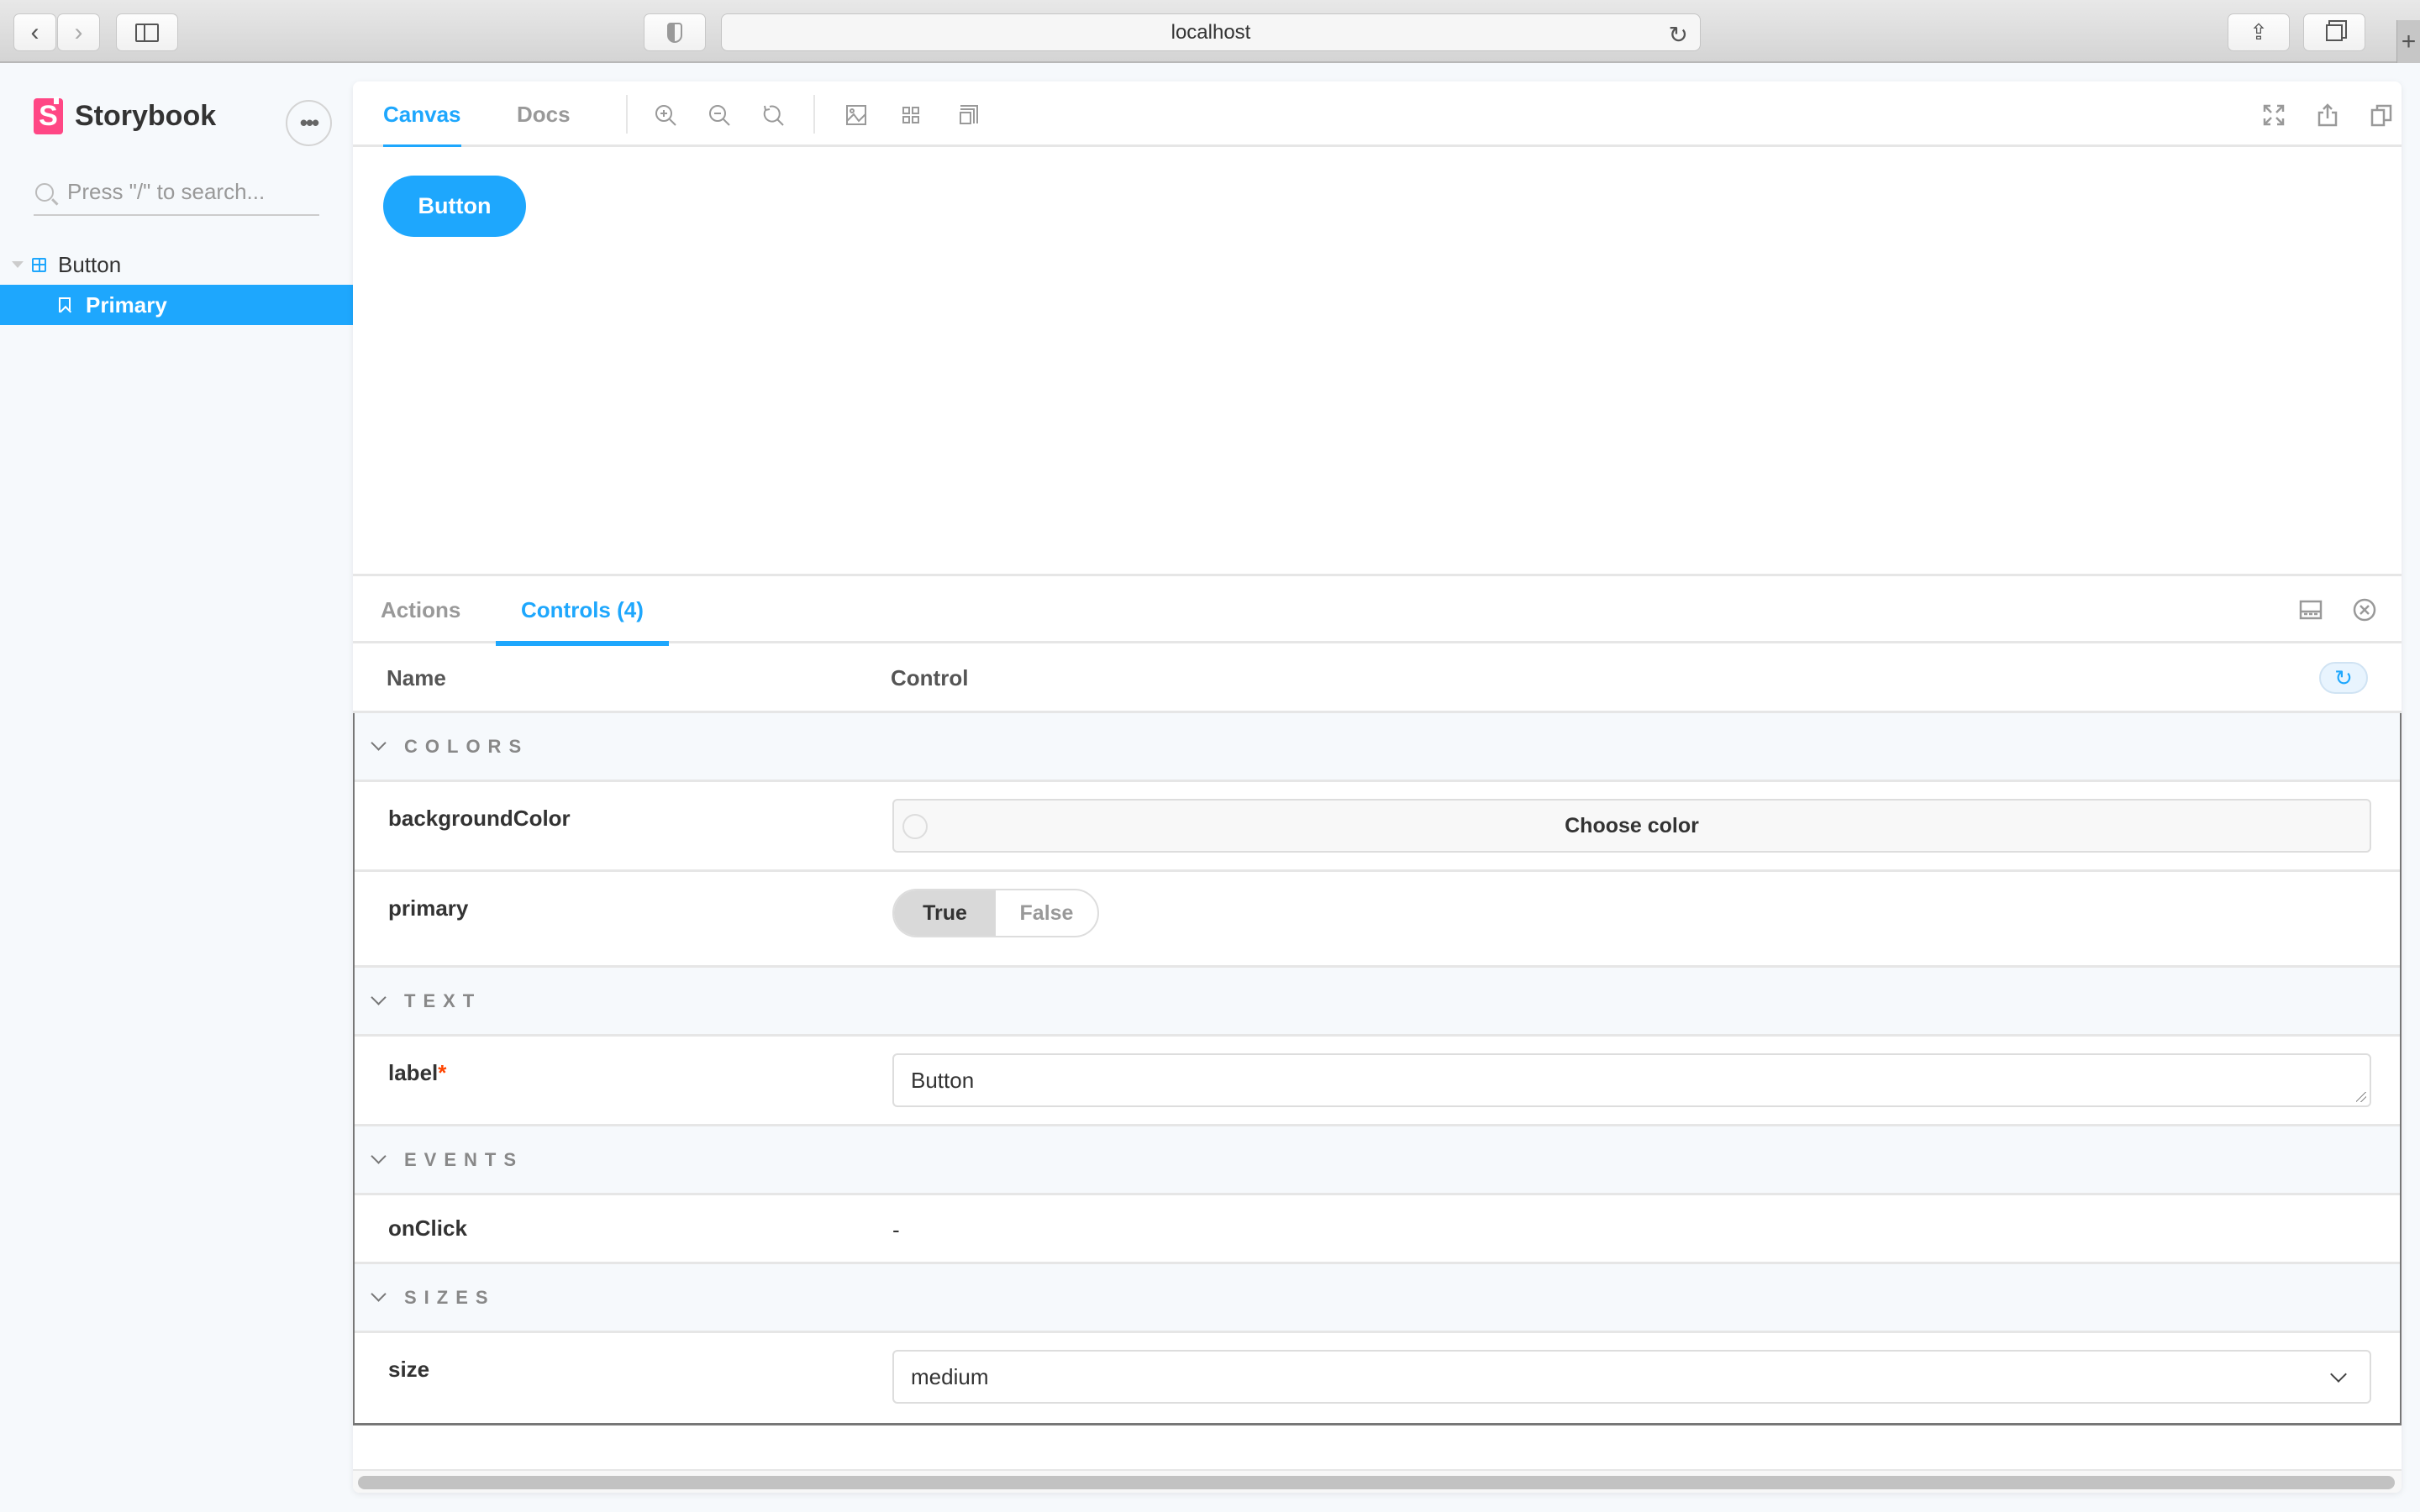 The image size is (2420, 1512). I want to click on brand: S Storybook, so click(125, 115).